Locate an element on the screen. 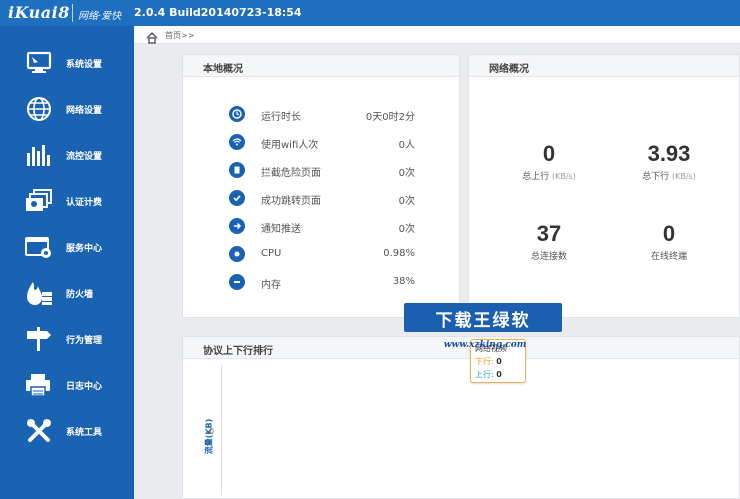  sidebar-item-label: 防火墙 is located at coordinates (80, 294).